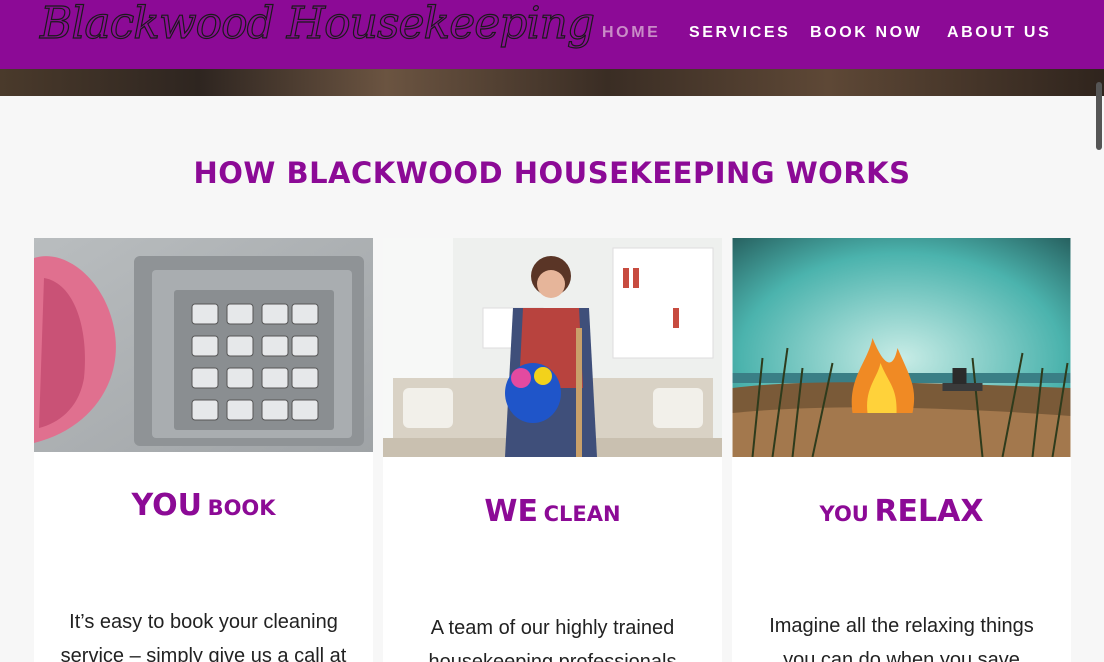 The height and width of the screenshot is (662, 1104). I want to click on heading-word: BOOK, so click(241, 508).